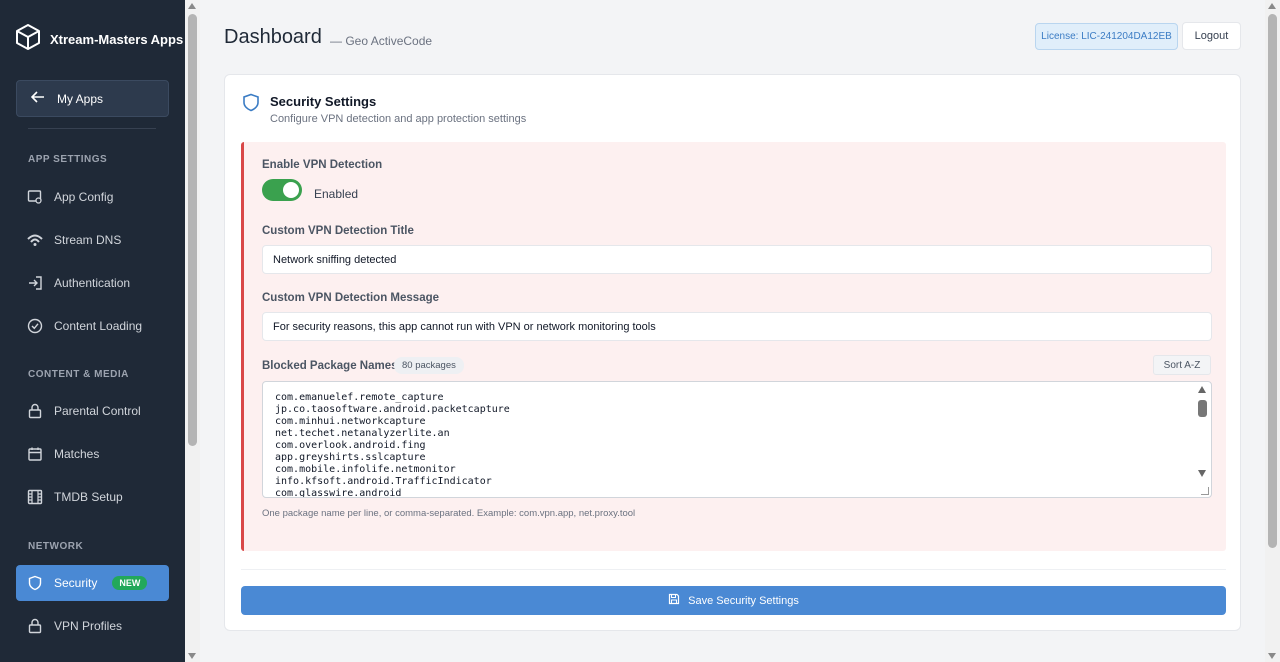 The image size is (1280, 662). What do you see at coordinates (351, 298) in the screenshot?
I see `custom-message-label: Custom VPN Detection Message` at bounding box center [351, 298].